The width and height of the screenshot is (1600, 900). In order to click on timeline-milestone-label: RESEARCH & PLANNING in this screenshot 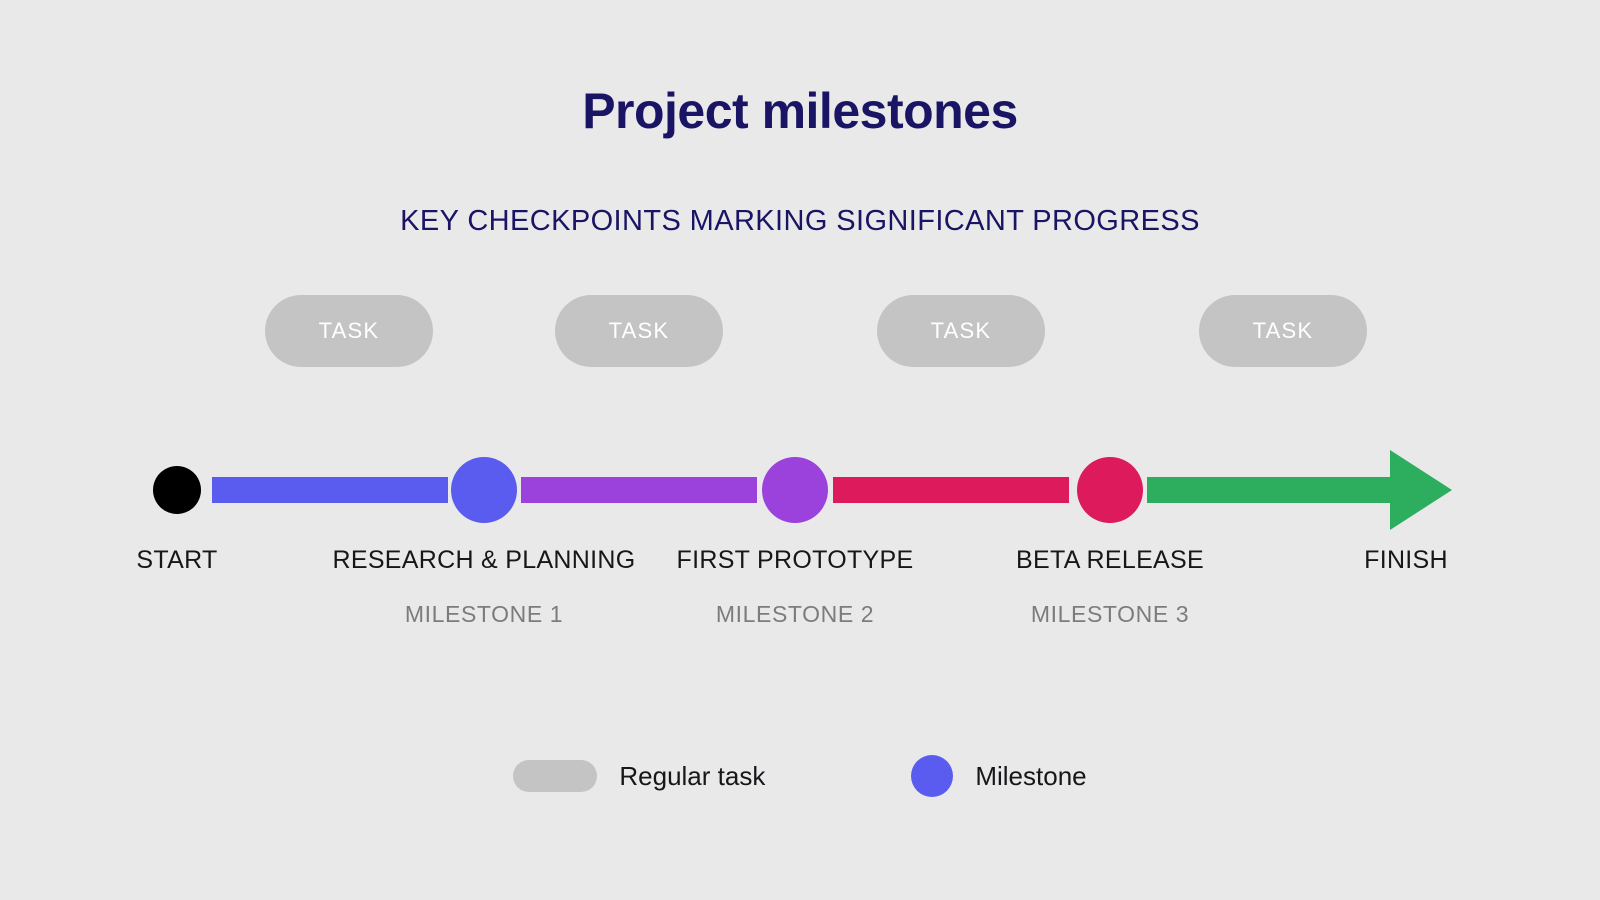, I will do `click(484, 560)`.